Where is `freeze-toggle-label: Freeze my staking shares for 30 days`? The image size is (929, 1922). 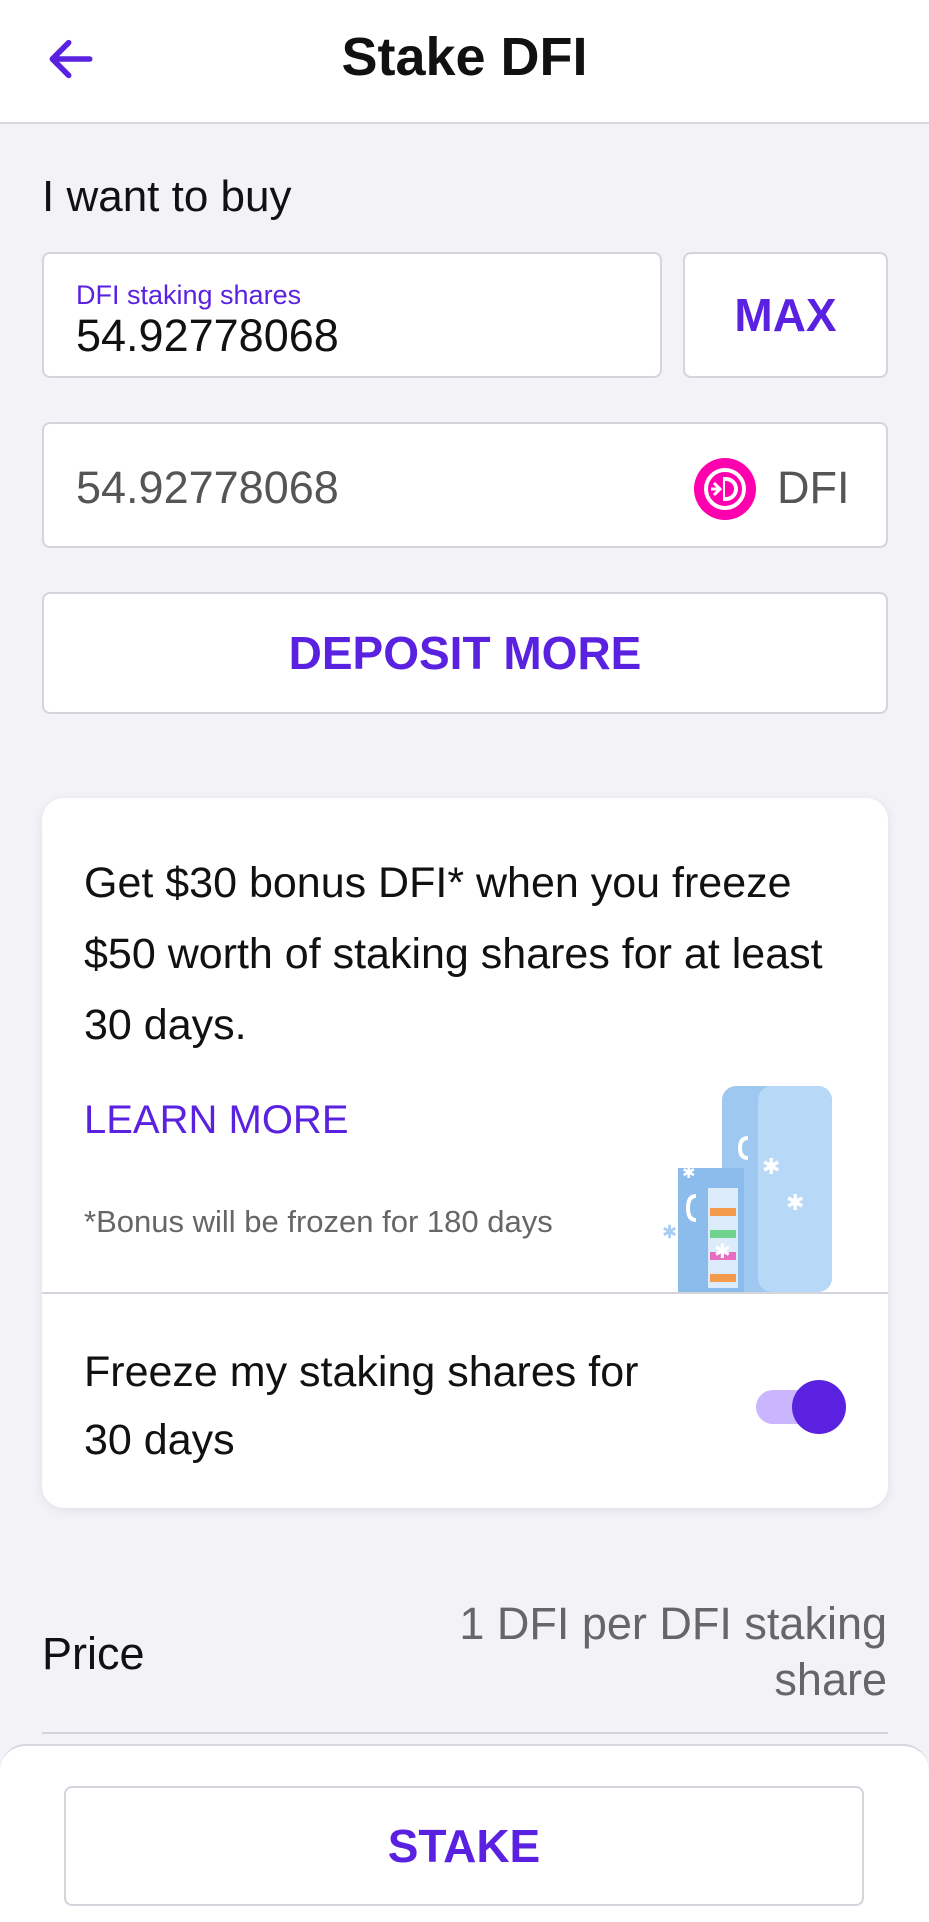
freeze-toggle-label: Freeze my staking shares for 30 days is located at coordinates (361, 1406).